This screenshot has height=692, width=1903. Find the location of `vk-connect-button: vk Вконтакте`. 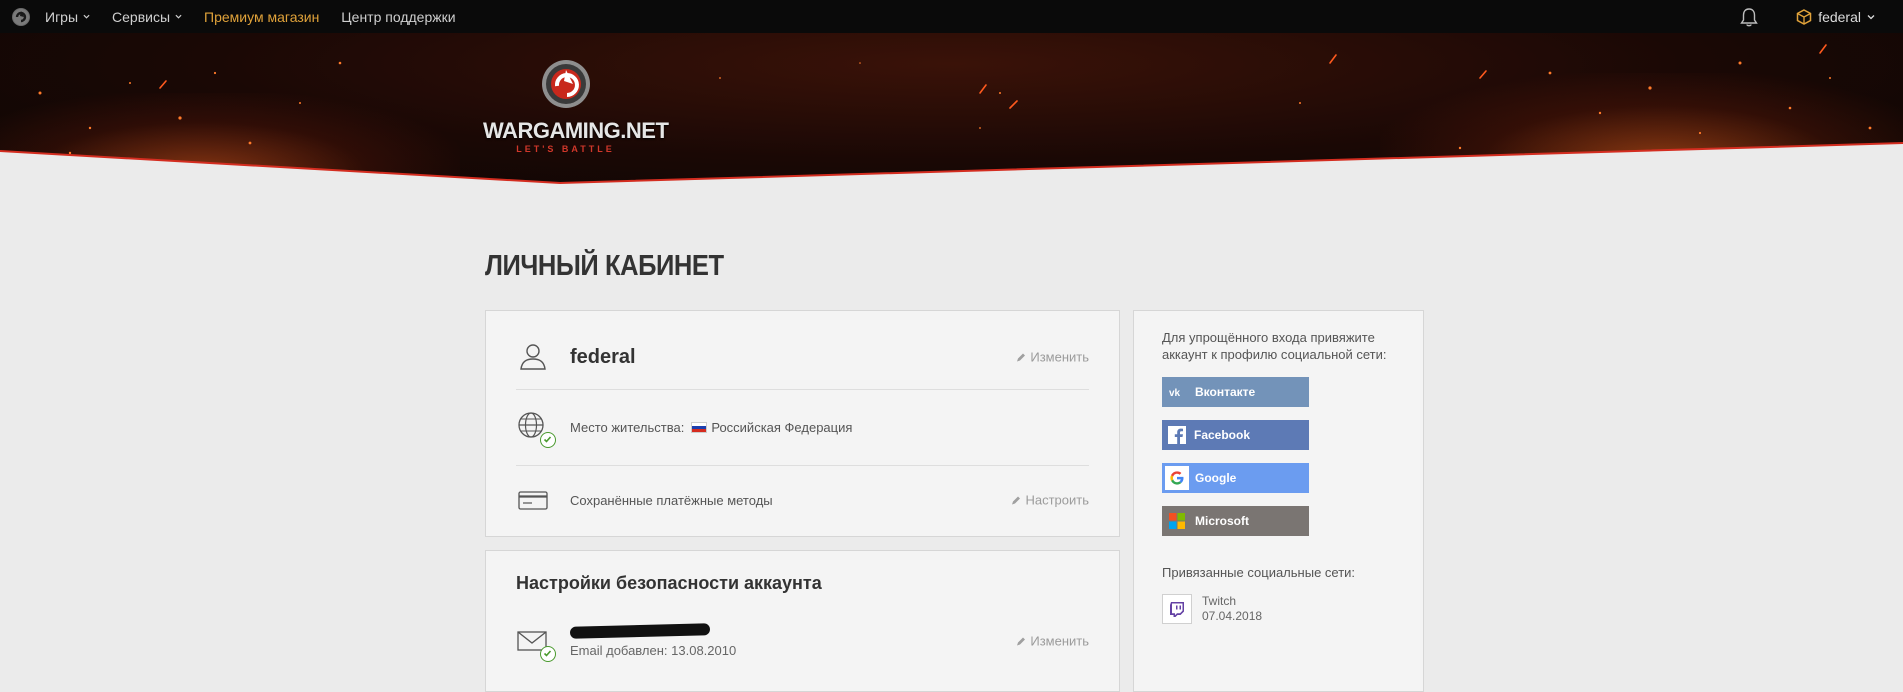

vk-connect-button: vk Вконтакте is located at coordinates (1235, 392).